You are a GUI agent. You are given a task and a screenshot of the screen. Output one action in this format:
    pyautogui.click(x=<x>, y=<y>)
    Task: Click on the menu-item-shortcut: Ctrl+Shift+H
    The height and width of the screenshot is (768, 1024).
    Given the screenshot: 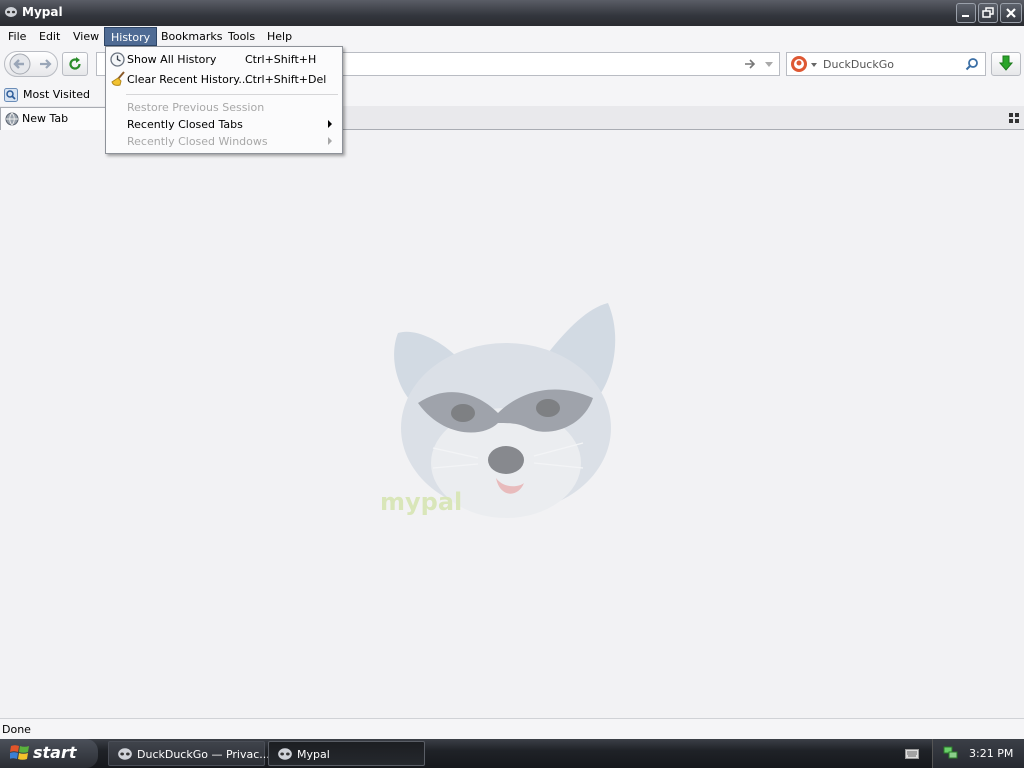 What is the action you would take?
    pyautogui.click(x=281, y=59)
    